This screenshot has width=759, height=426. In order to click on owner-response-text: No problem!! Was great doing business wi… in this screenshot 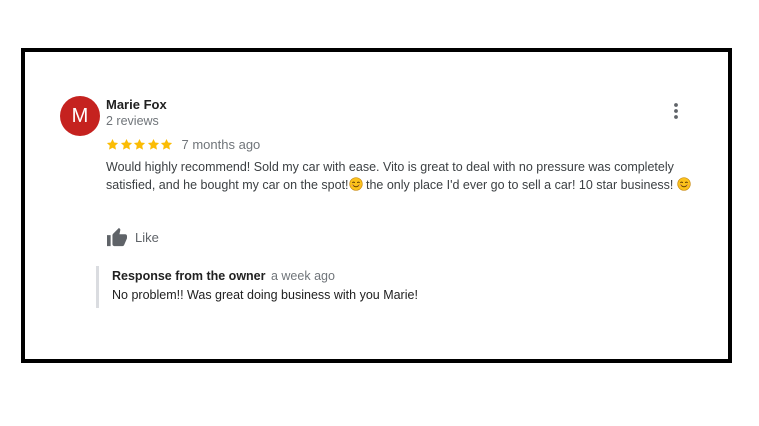, I will do `click(265, 295)`.